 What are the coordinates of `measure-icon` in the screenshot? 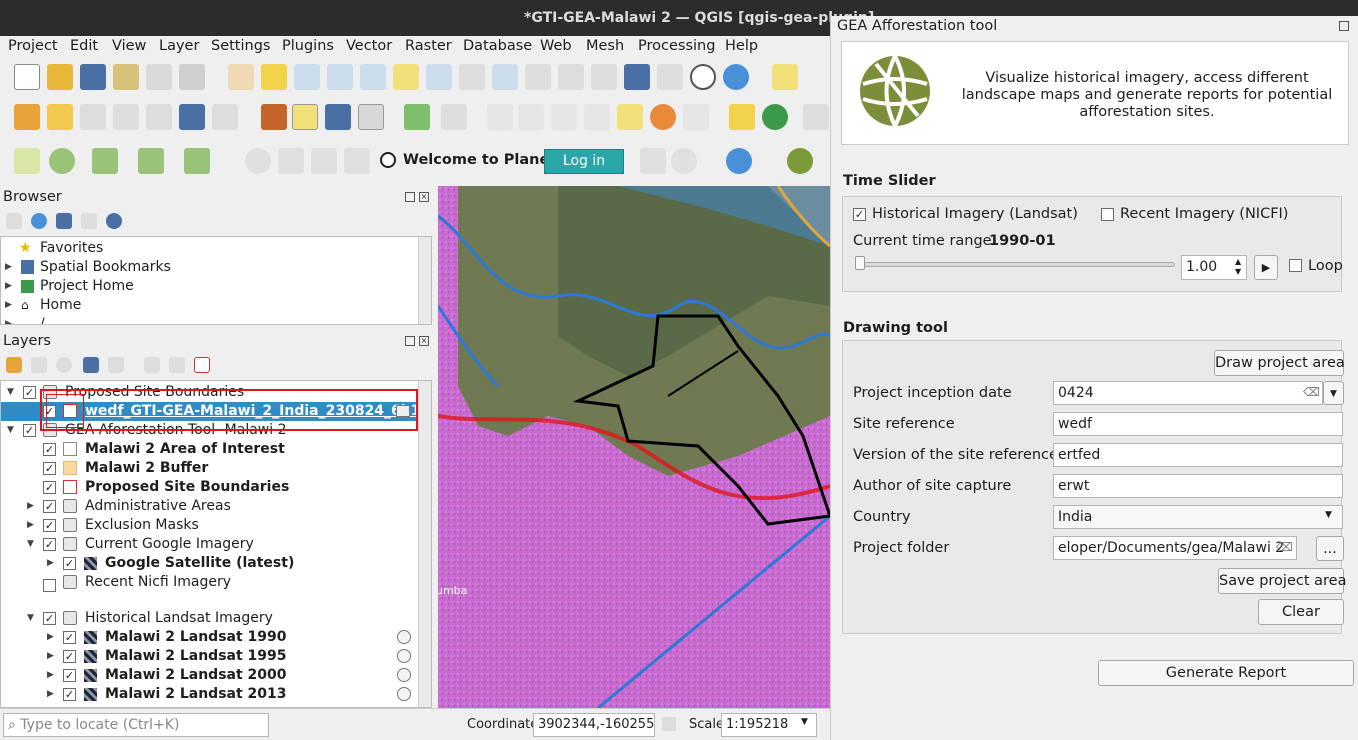 It's located at (151, 161).